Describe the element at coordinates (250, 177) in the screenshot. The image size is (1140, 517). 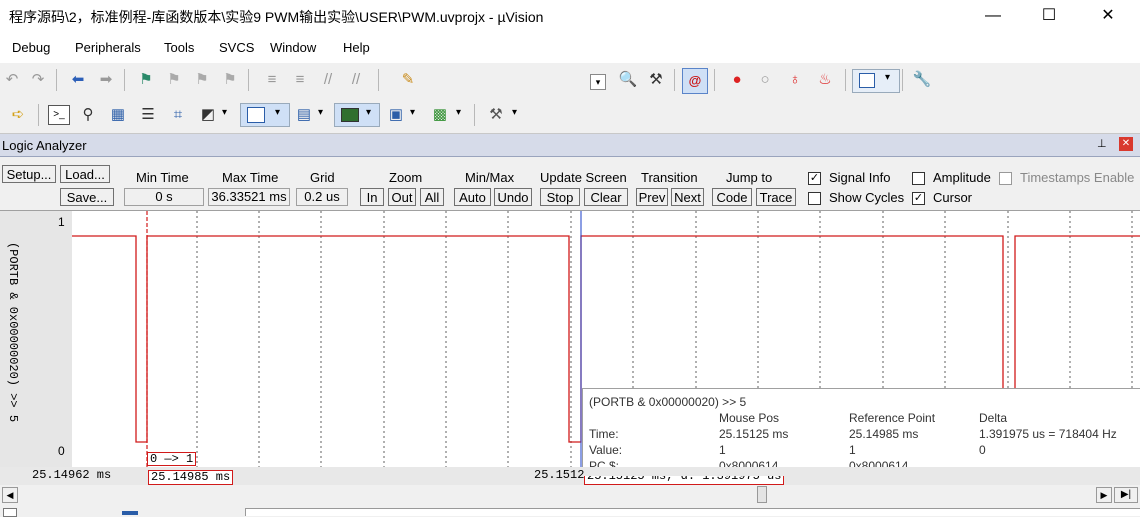
I see `max-time-label: Max Time` at that location.